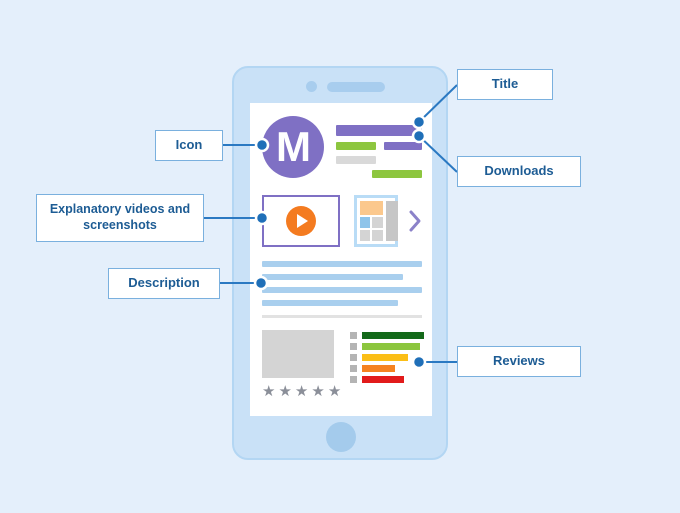 The width and height of the screenshot is (680, 513). Describe the element at coordinates (311, 86) in the screenshot. I see `camera-dot-icon` at that location.